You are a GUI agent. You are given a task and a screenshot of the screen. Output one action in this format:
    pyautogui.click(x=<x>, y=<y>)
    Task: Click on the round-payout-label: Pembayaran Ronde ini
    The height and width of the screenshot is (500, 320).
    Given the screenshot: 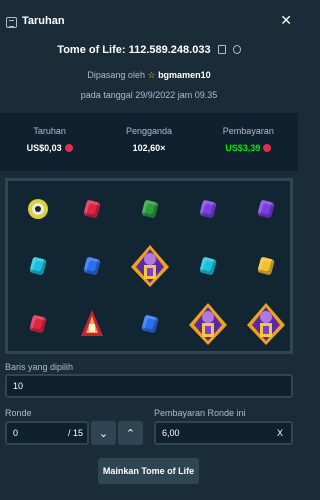 What is the action you would take?
    pyautogui.click(x=200, y=413)
    